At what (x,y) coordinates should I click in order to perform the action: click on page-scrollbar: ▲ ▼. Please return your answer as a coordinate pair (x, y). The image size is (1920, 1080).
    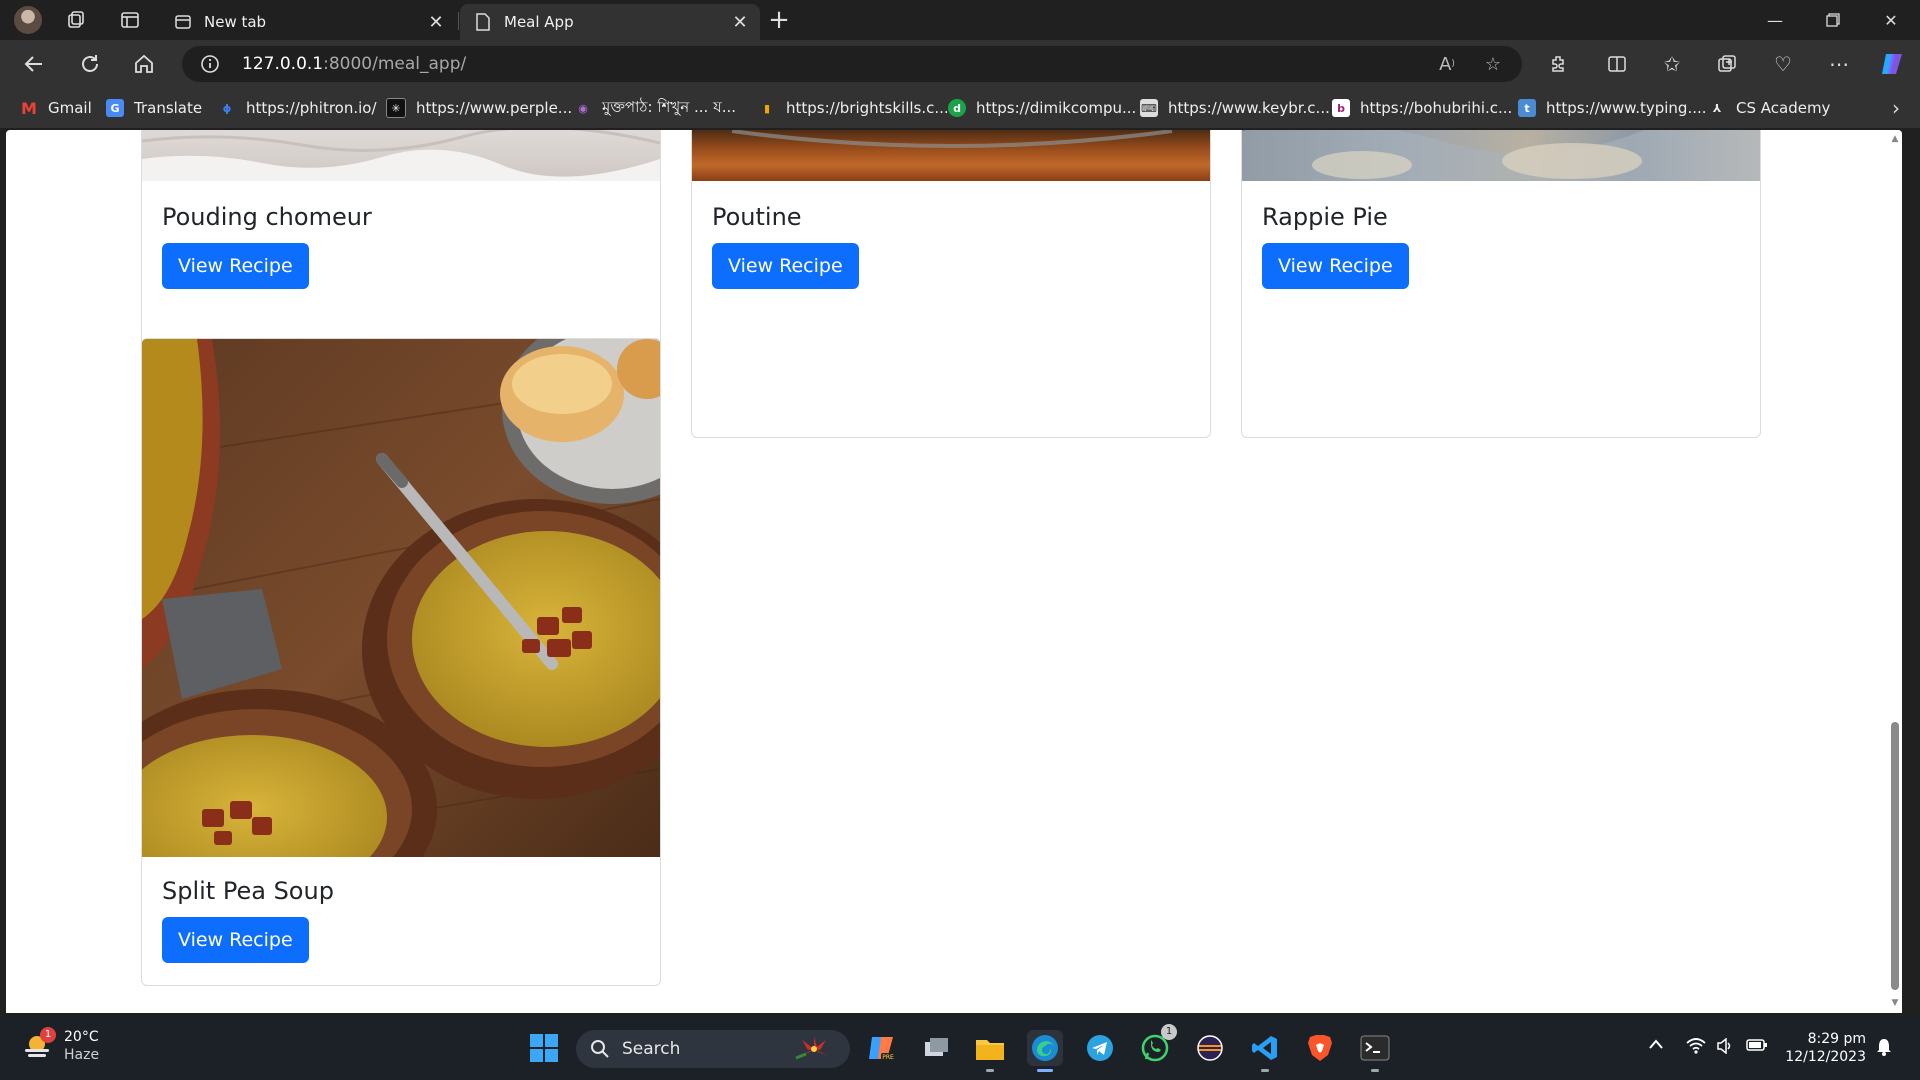
    Looking at the image, I should click on (1895, 571).